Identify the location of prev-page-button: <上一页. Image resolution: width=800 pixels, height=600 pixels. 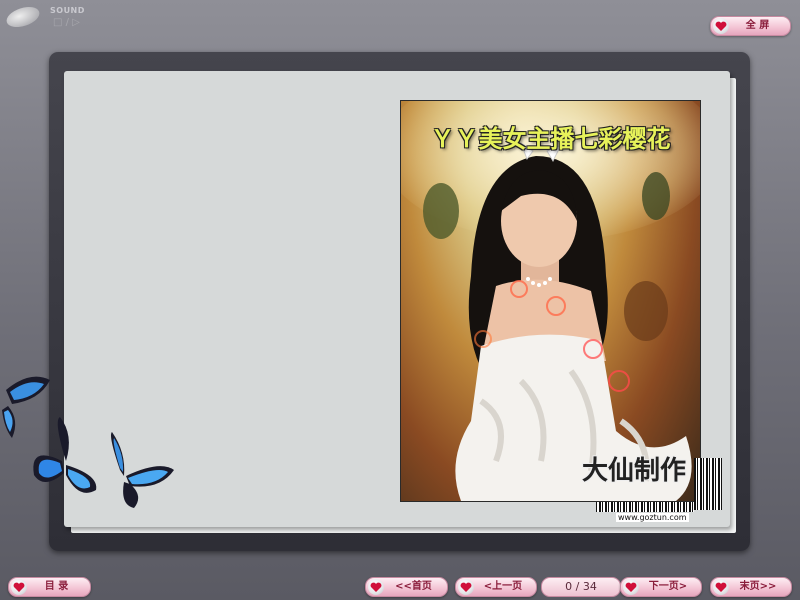
(496, 587).